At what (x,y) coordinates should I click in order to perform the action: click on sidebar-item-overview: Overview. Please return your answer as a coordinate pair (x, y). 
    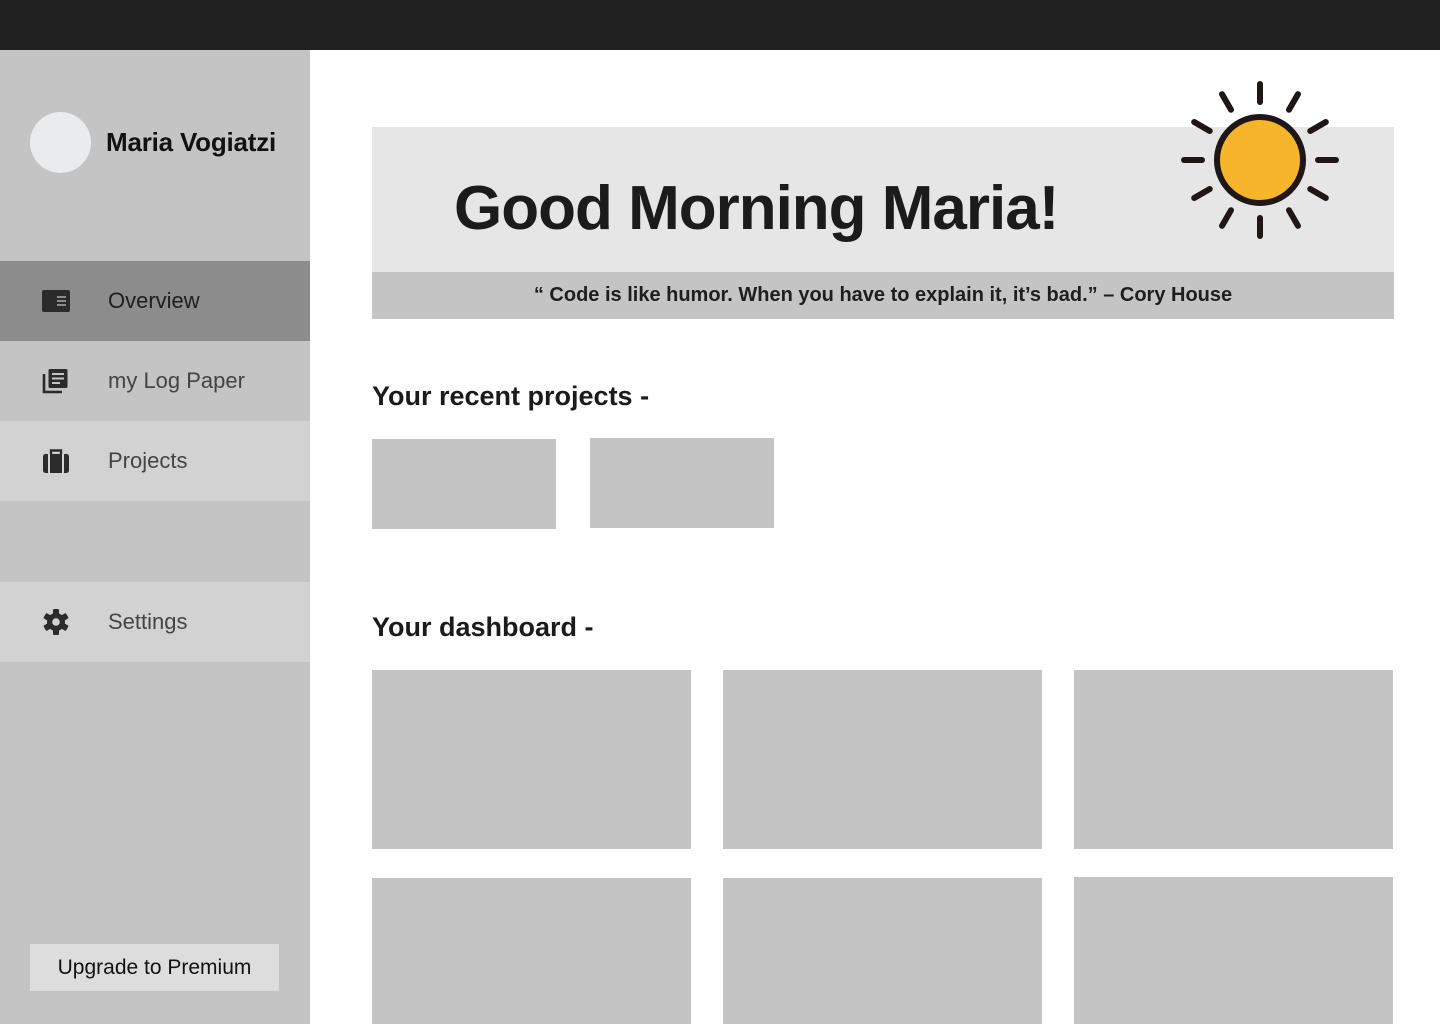
    Looking at the image, I should click on (155, 301).